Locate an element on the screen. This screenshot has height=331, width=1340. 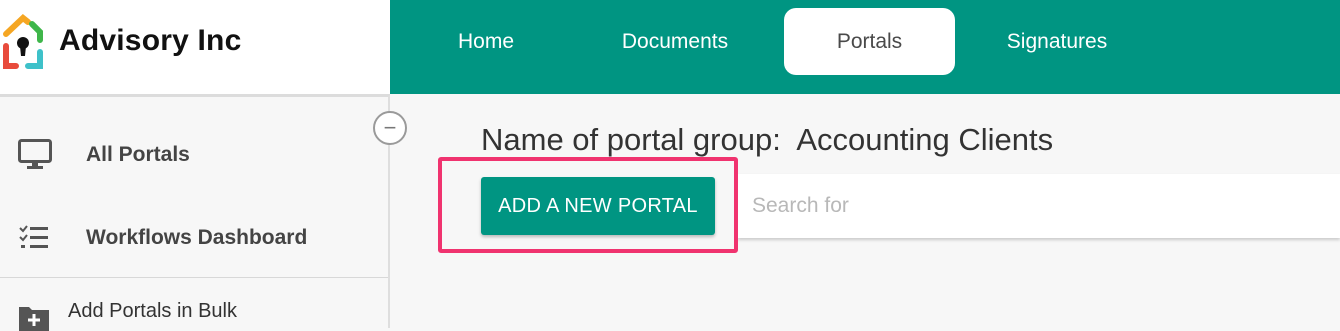
sidebar-item-add-portals-bulk: Add Portals in Bulk is located at coordinates (194, 311).